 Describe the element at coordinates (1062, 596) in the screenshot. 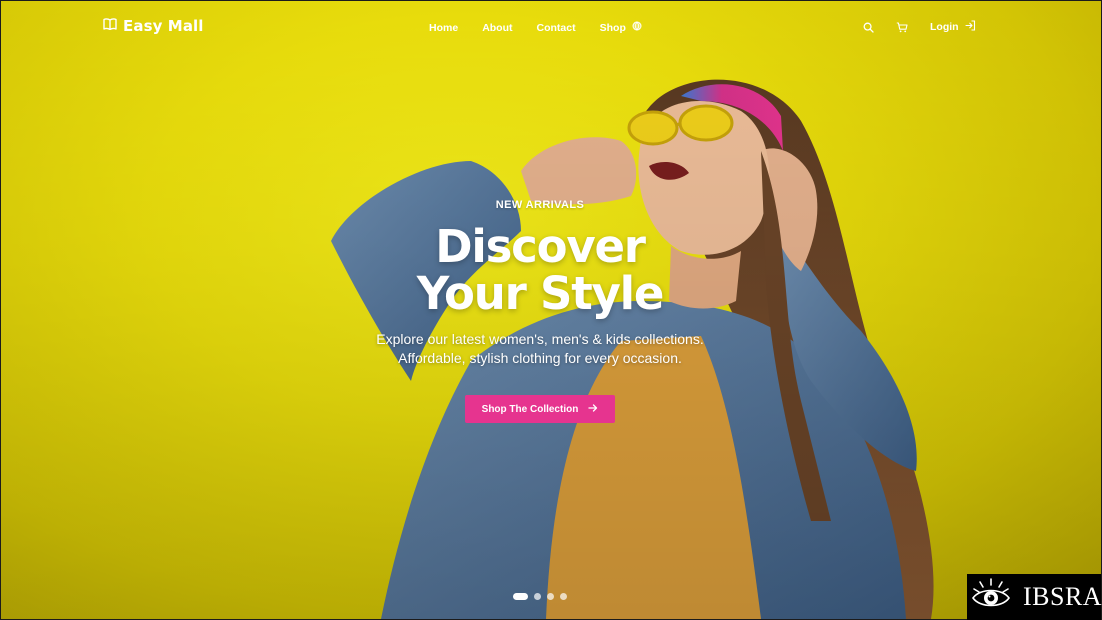

I see `watermark-text: IBSRA` at that location.